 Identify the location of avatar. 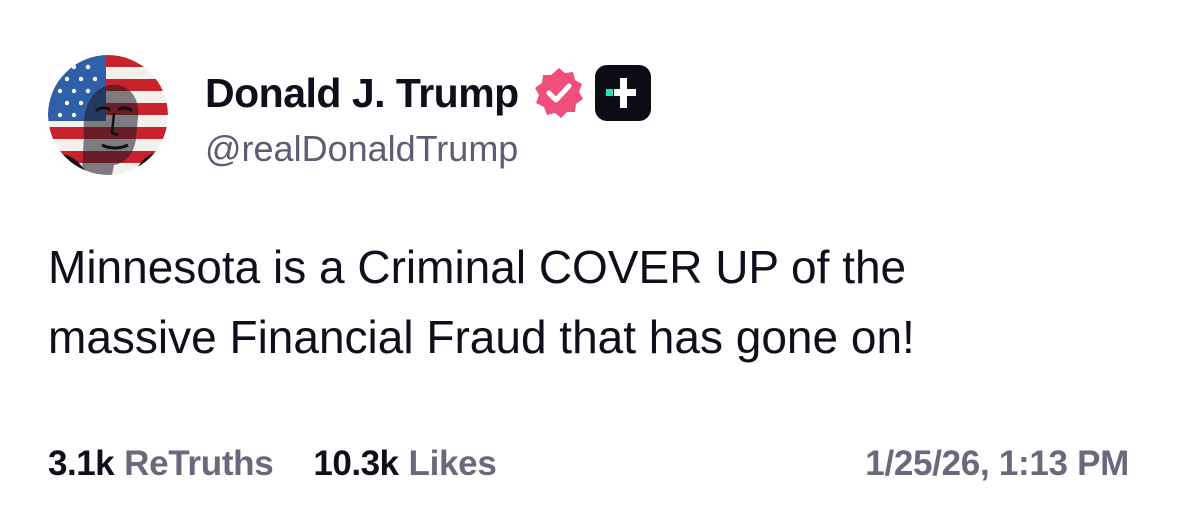
(108, 115).